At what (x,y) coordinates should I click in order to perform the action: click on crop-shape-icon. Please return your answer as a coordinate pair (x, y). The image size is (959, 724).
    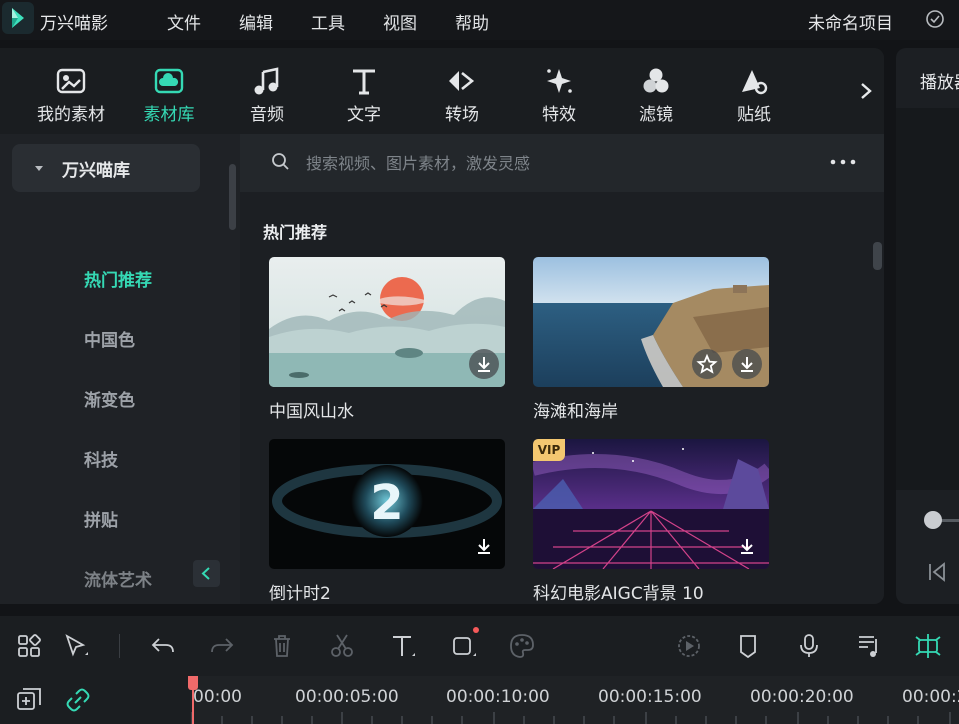
    Looking at the image, I should click on (464, 646).